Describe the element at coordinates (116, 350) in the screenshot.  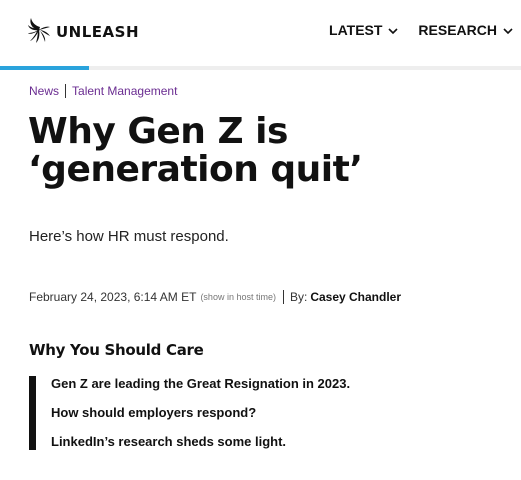
I see `why-care-heading: Why You Should Care` at that location.